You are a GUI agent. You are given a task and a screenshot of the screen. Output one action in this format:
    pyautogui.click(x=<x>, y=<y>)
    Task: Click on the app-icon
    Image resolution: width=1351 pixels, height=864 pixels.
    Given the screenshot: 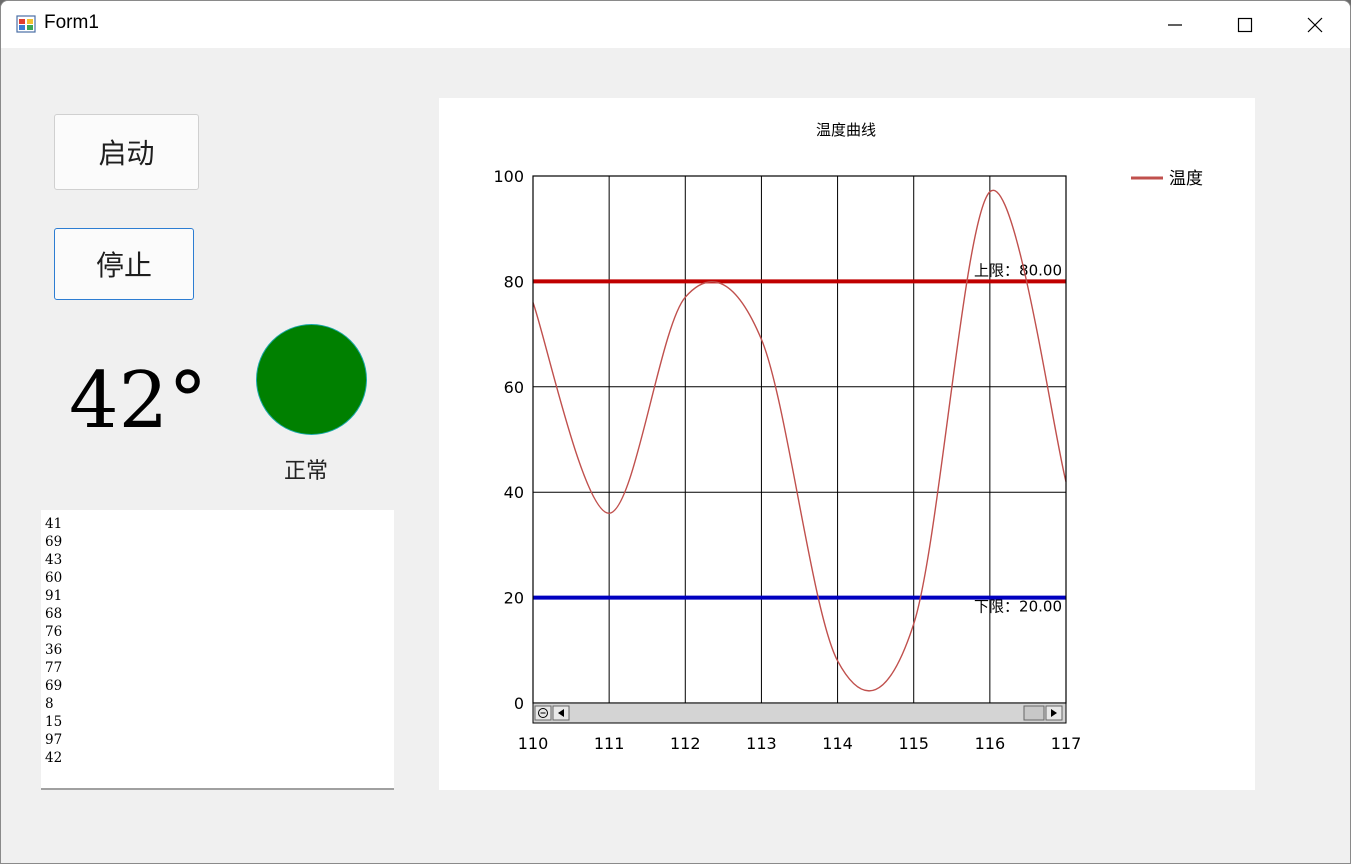 What is the action you would take?
    pyautogui.click(x=26, y=24)
    